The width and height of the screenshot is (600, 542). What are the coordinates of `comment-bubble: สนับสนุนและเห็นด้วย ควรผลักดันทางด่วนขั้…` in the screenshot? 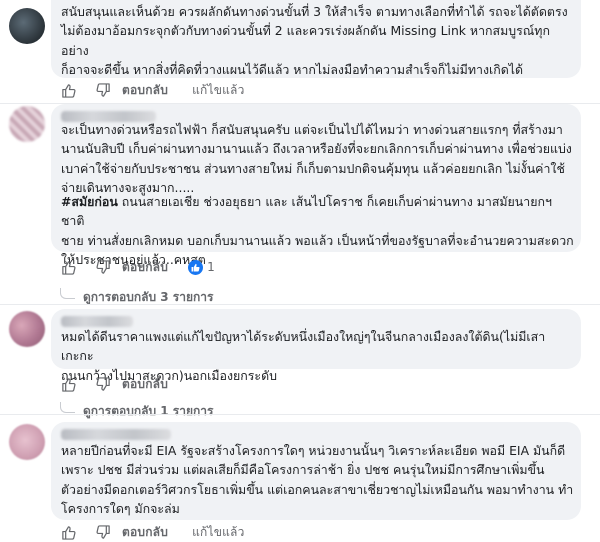 It's located at (316, 39).